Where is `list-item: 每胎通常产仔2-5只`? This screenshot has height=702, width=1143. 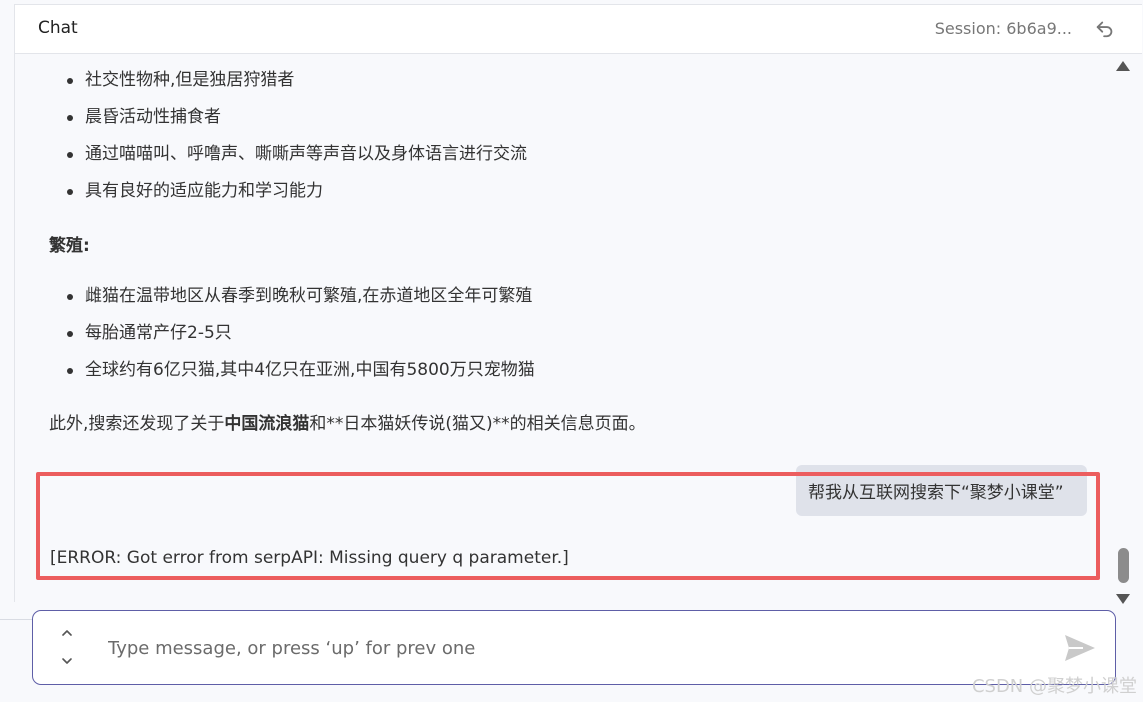 list-item: 每胎通常产仔2-5只 is located at coordinates (300, 338).